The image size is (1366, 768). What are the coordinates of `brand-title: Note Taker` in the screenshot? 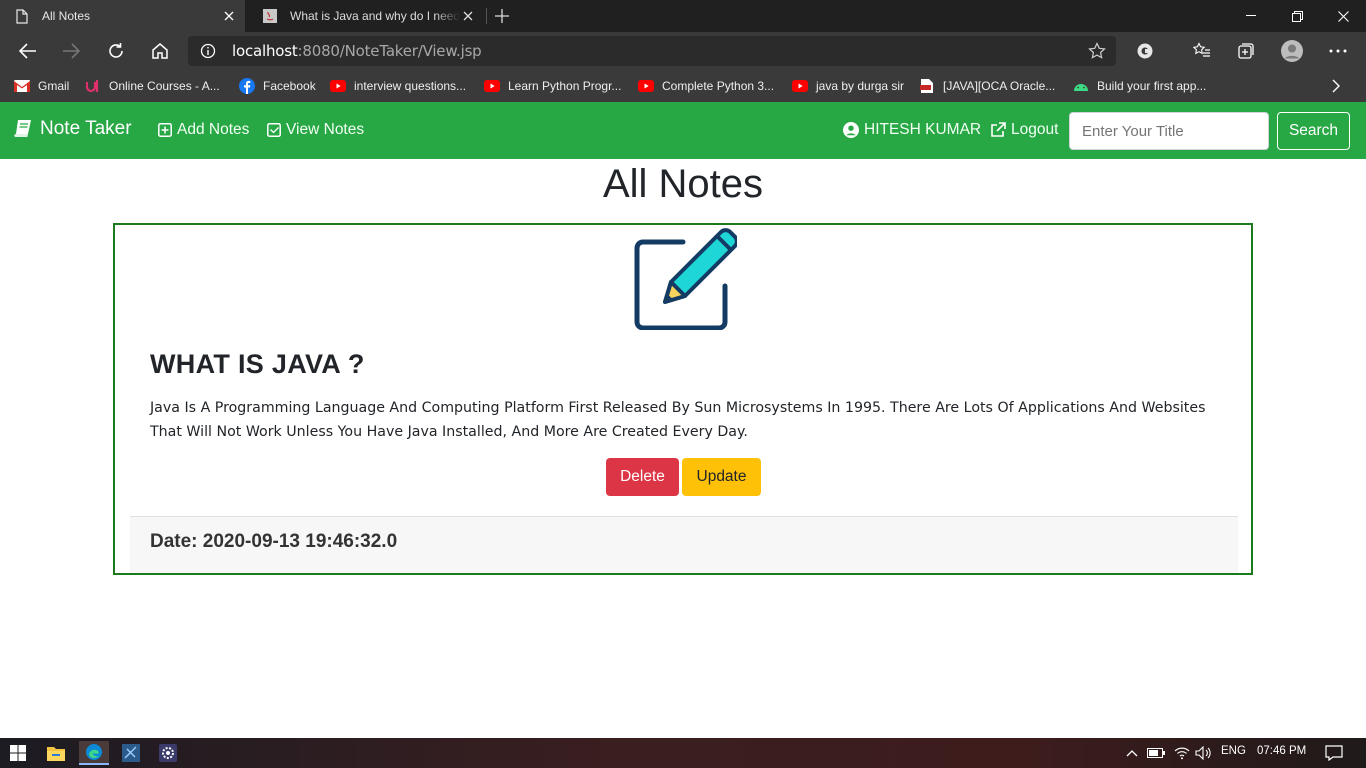 It's located at (86, 128).